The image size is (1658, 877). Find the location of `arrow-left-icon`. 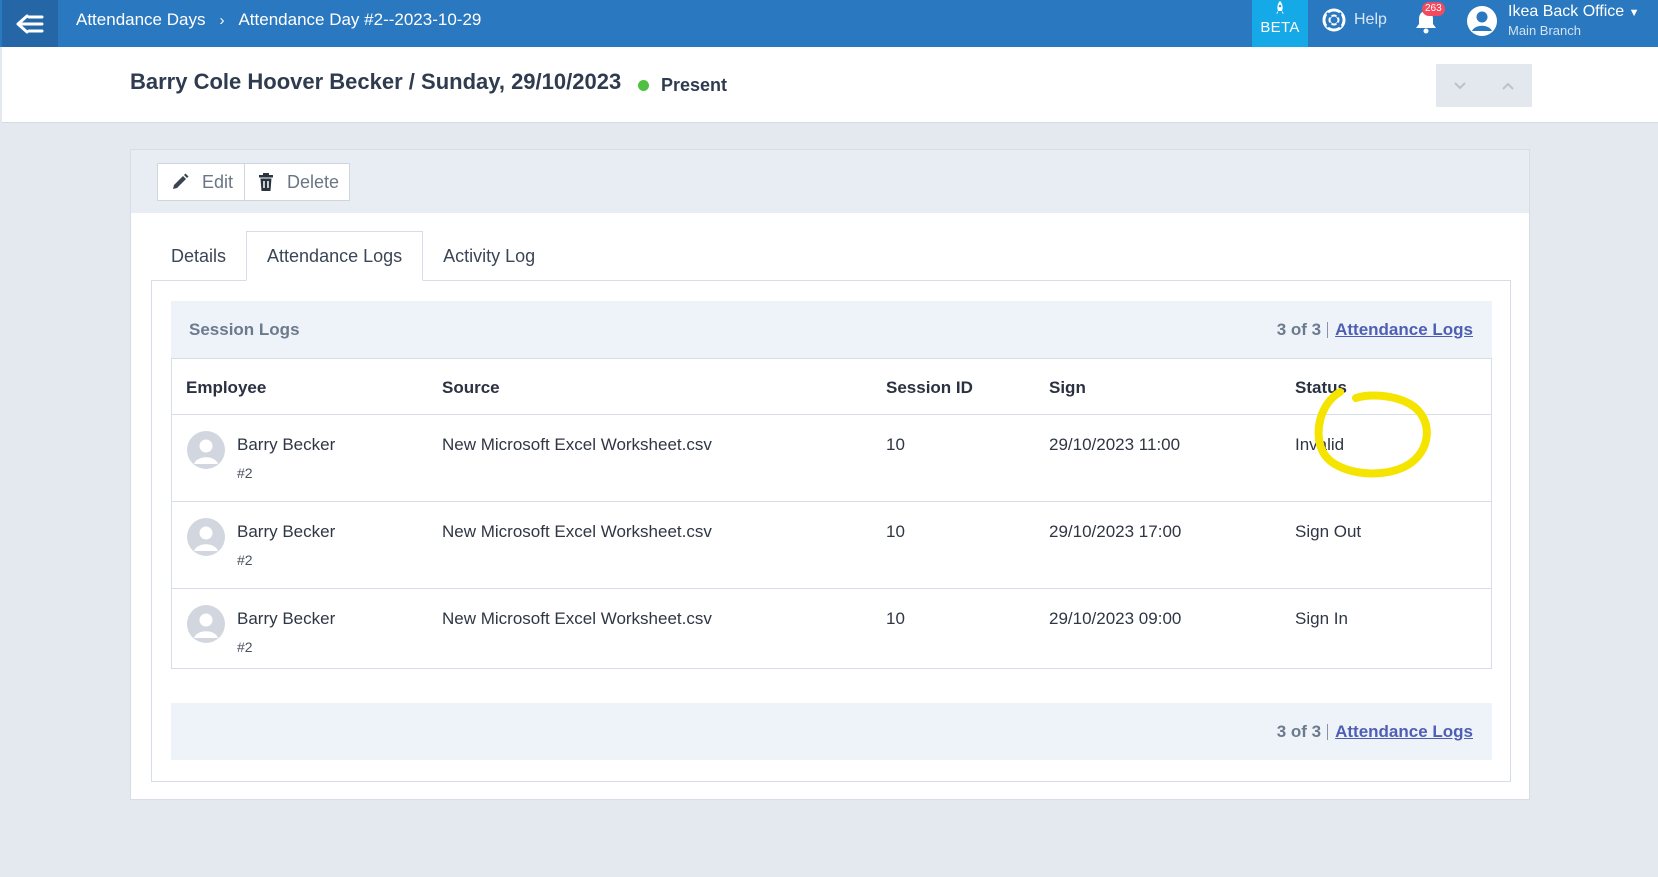

arrow-left-icon is located at coordinates (30, 23).